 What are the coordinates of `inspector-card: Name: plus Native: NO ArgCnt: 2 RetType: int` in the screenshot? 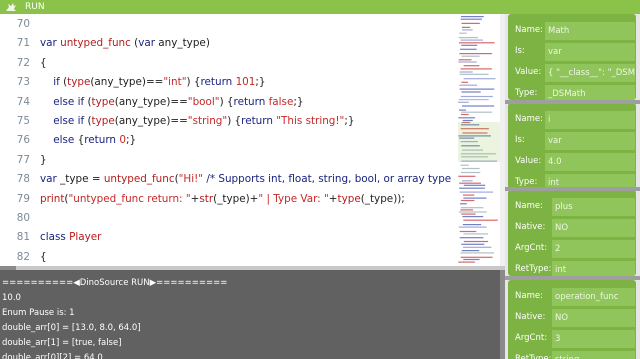 It's located at (572, 233).